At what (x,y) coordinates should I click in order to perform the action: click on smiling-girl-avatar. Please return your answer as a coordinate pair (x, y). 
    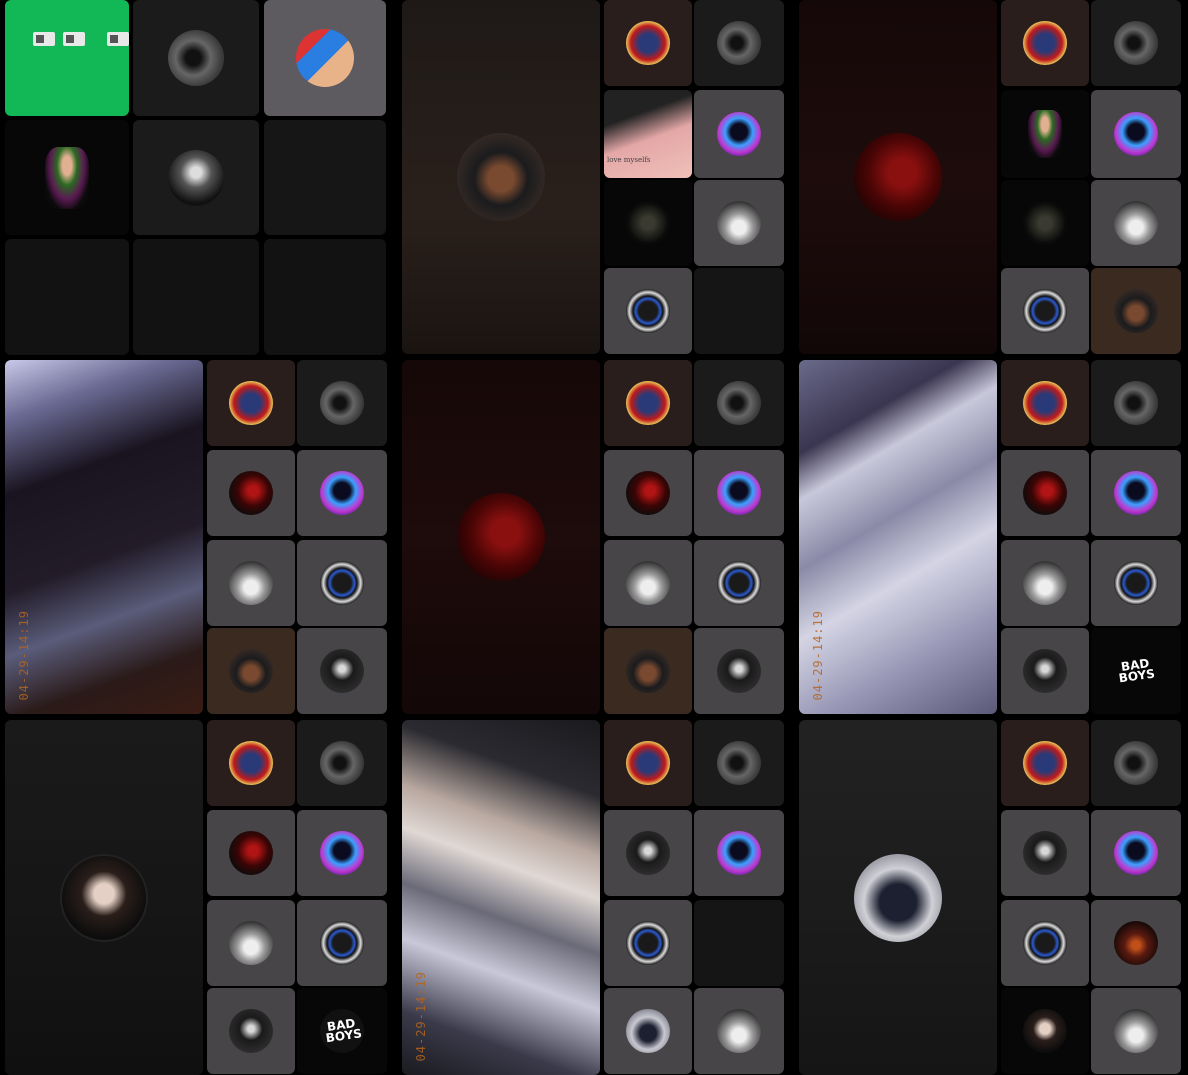
    Looking at the image, I should click on (104, 897).